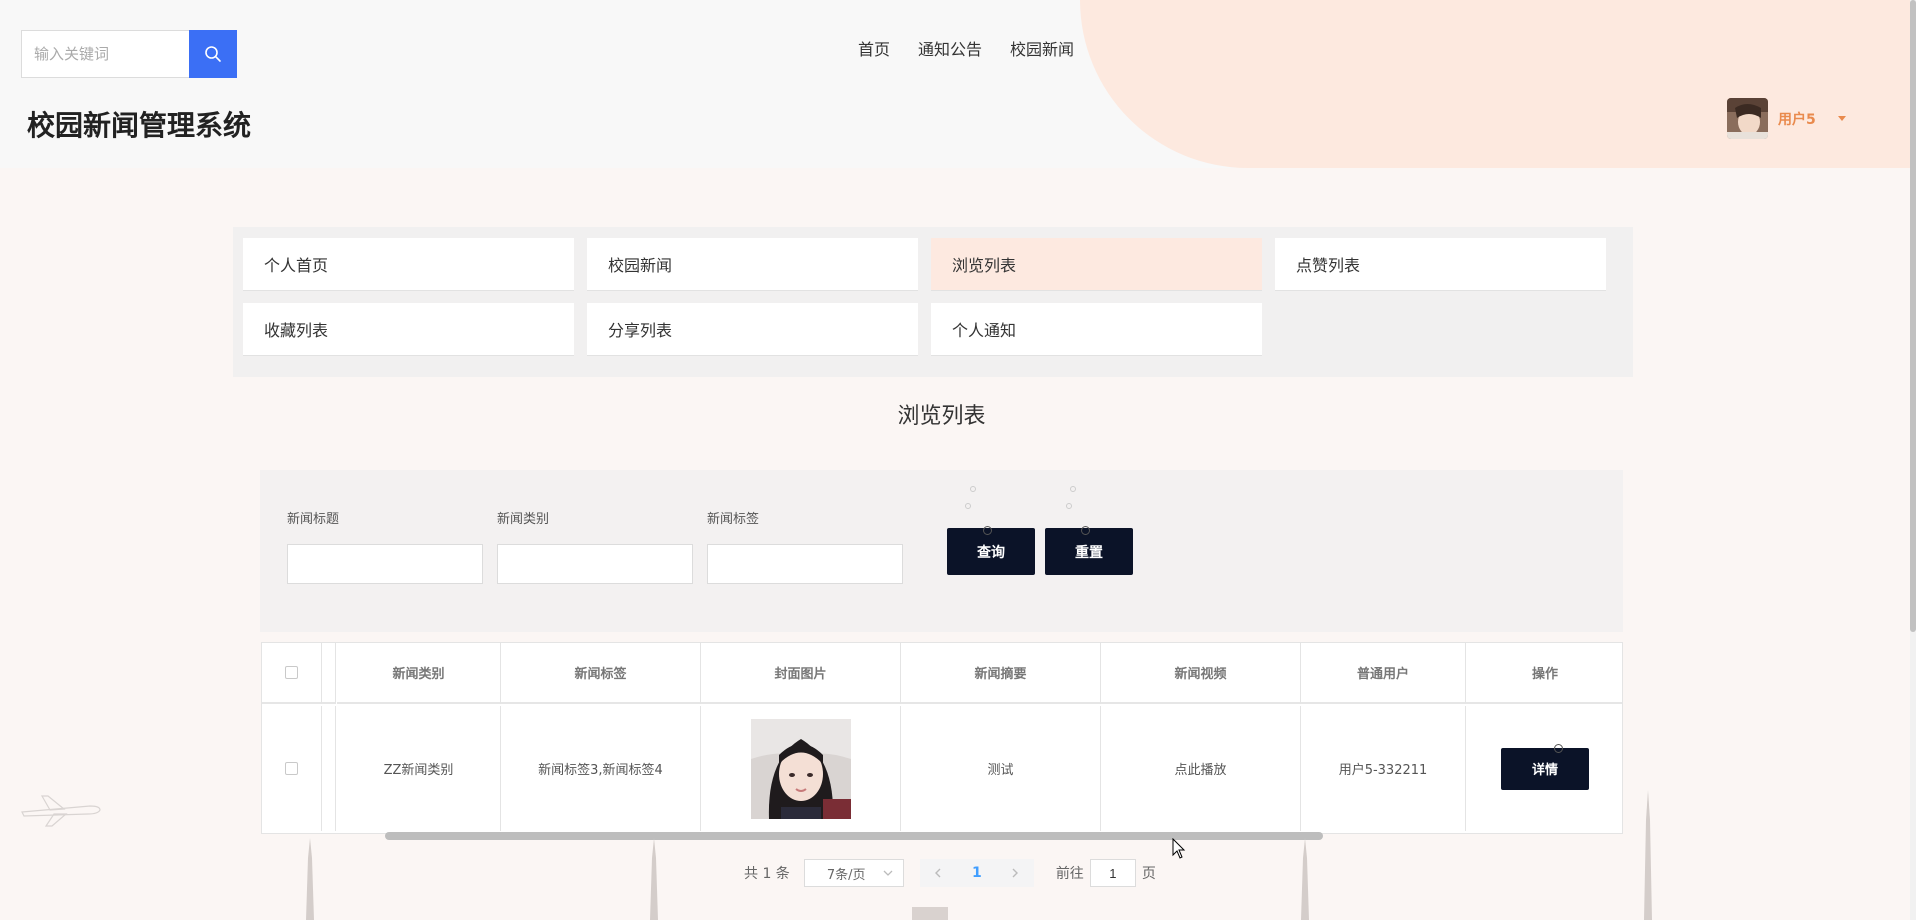 The height and width of the screenshot is (920, 1916). What do you see at coordinates (419, 673) in the screenshot?
I see `column-header-category: 新闻类别` at bounding box center [419, 673].